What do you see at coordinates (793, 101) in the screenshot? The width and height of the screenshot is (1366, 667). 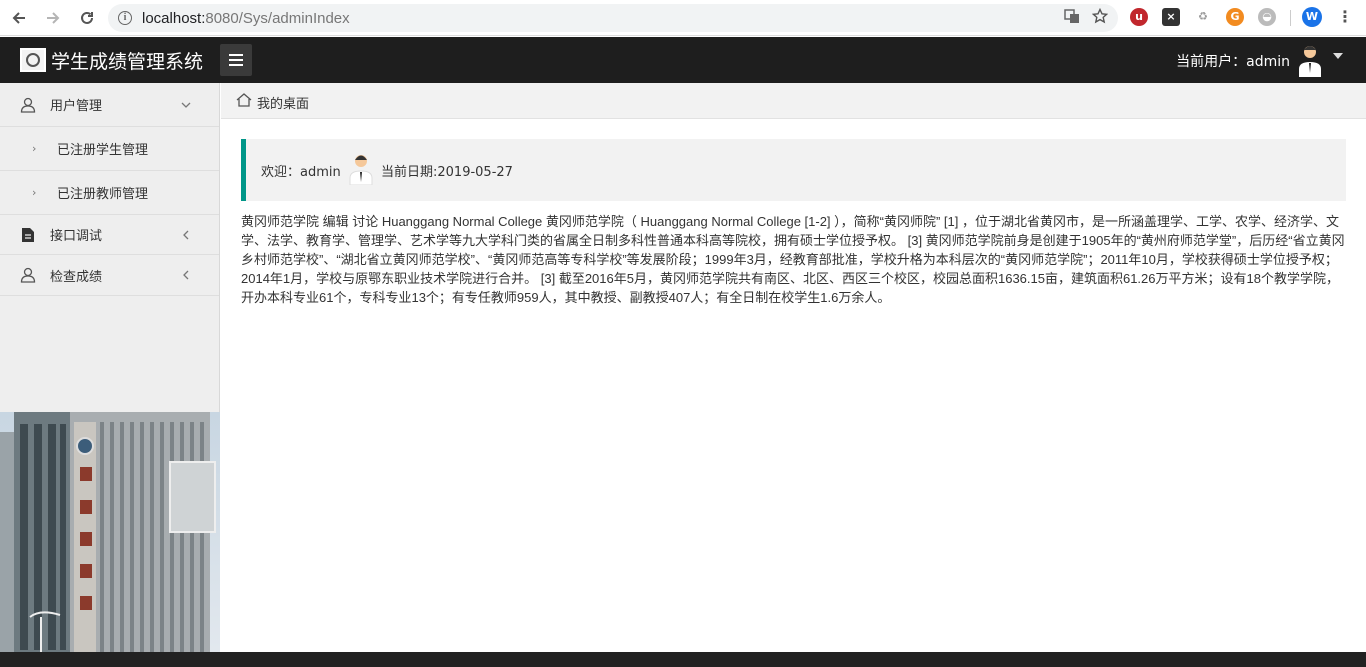 I see `breadcrumb: 我的桌面` at bounding box center [793, 101].